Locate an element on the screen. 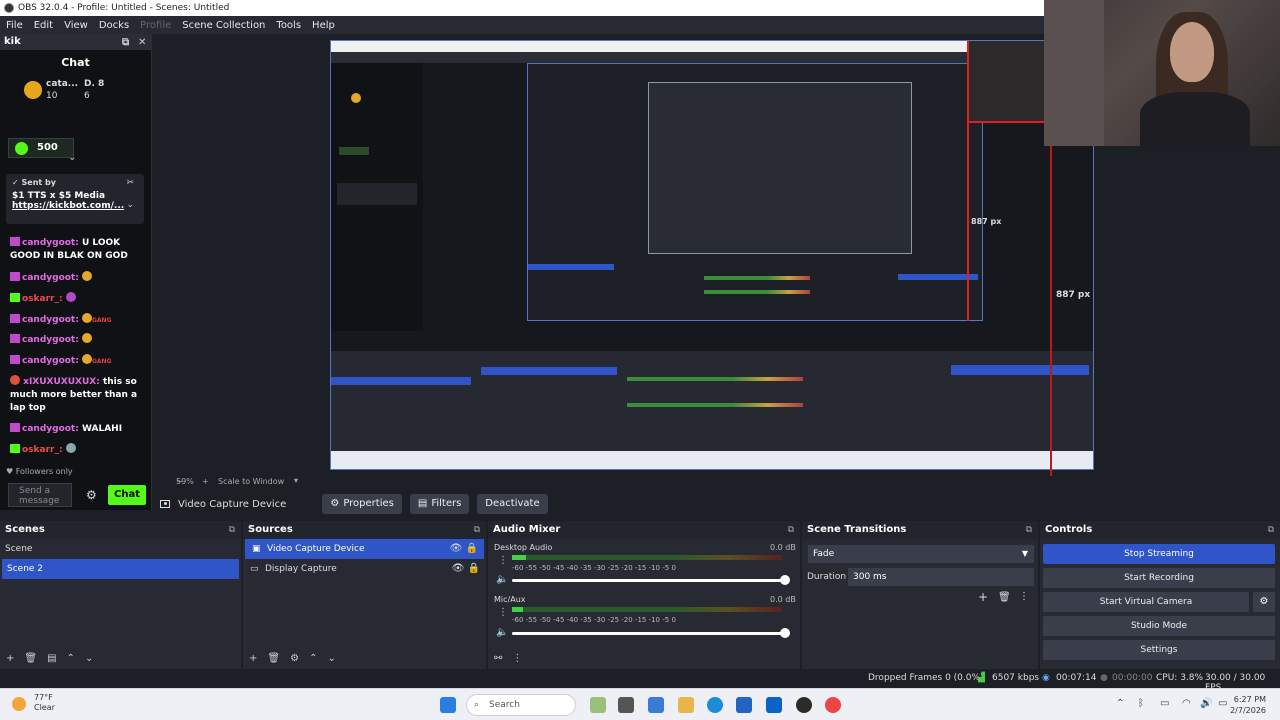  start-recording-button: Start Recording is located at coordinates (1159, 578).